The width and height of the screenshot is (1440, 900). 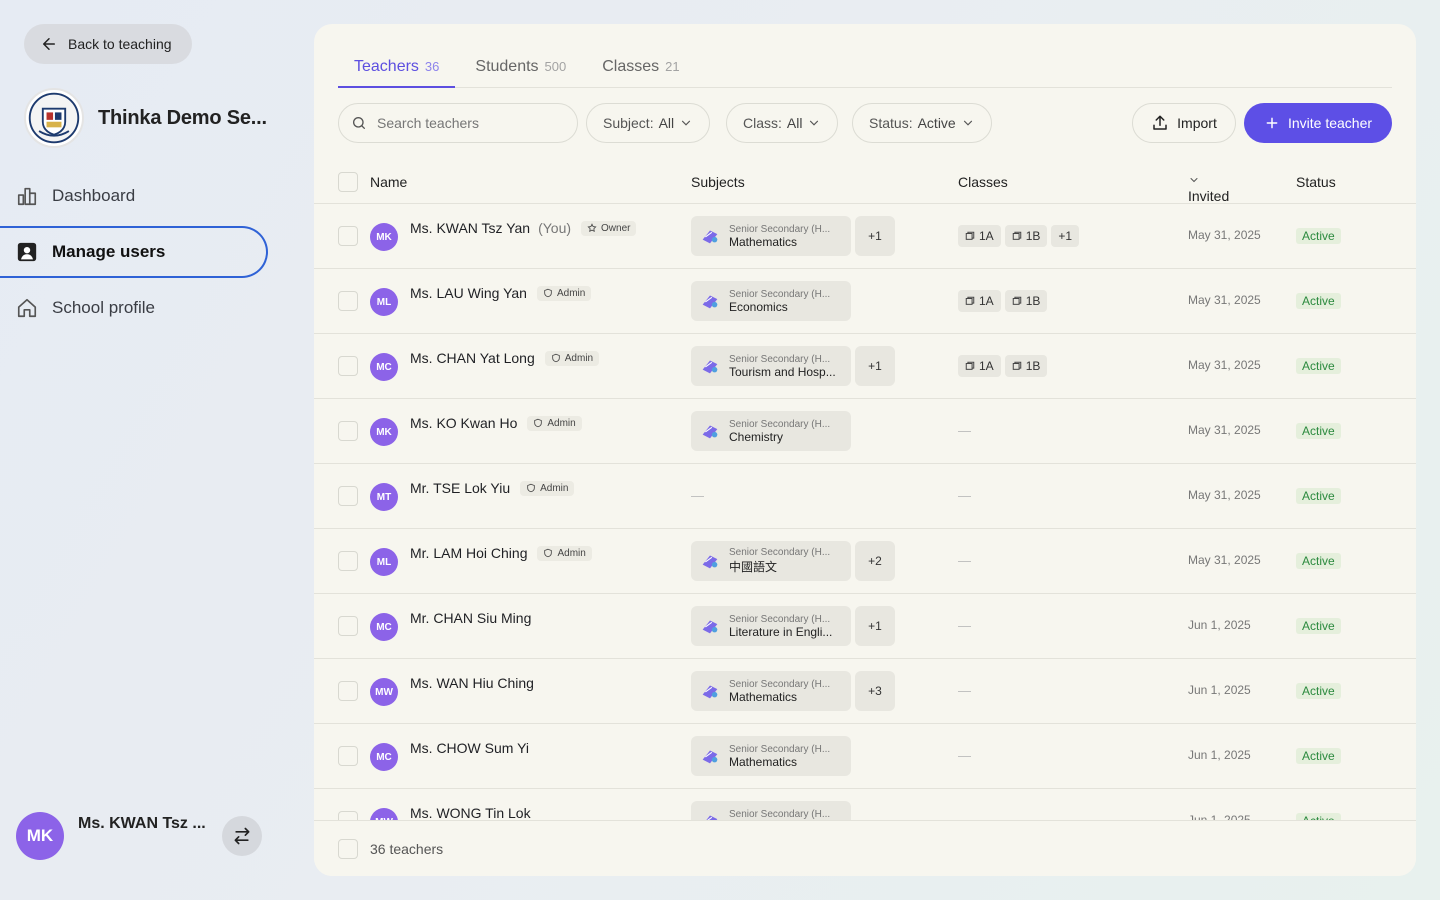 What do you see at coordinates (964, 816) in the screenshot?
I see `classes-empty: —` at bounding box center [964, 816].